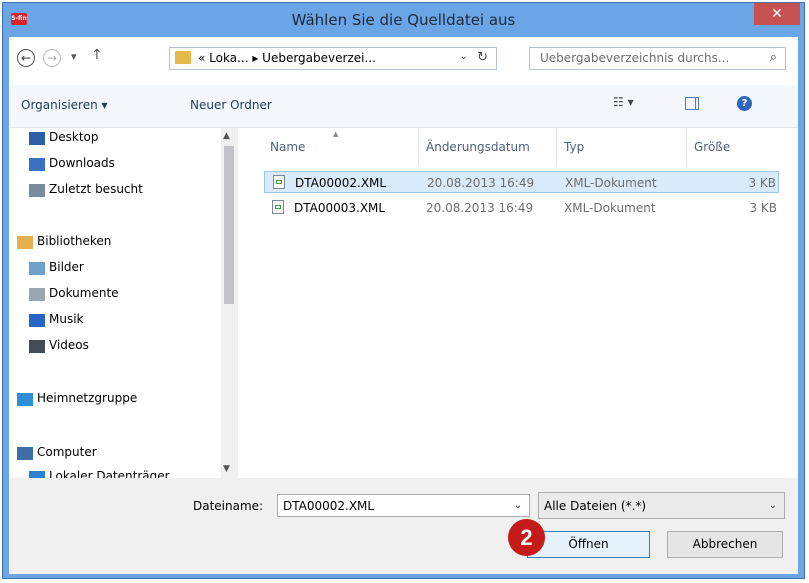 The width and height of the screenshot is (809, 583). I want to click on scroll-down-icon: ▼, so click(226, 469).